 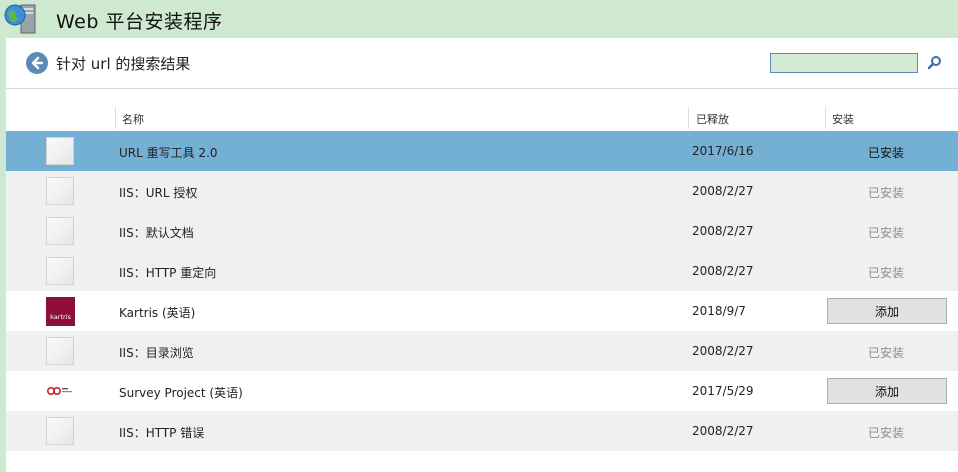 I want to click on table-row: IIS：默认文档 2008/2/27 已安装, so click(x=482, y=231).